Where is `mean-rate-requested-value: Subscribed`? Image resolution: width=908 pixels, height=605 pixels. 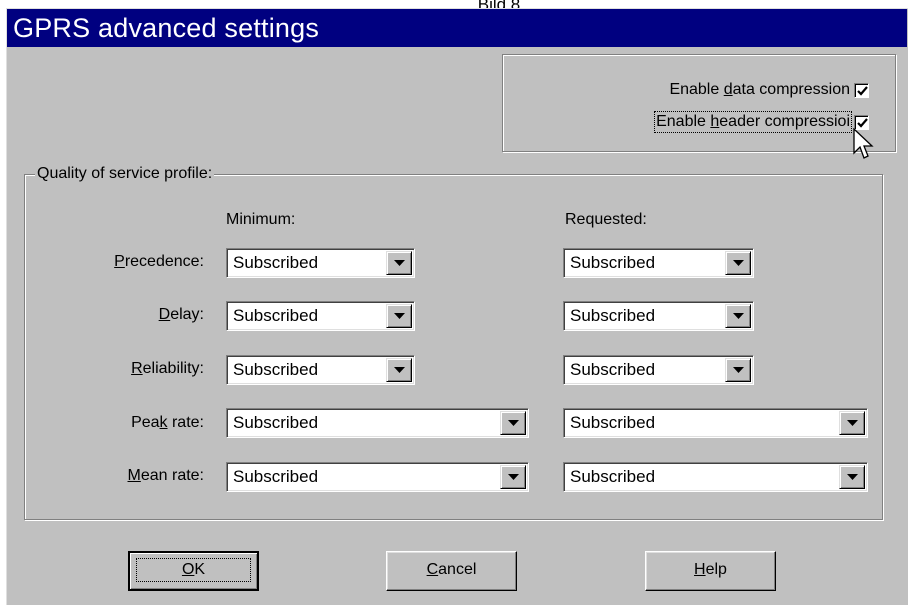
mean-rate-requested-value: Subscribed is located at coordinates (613, 476).